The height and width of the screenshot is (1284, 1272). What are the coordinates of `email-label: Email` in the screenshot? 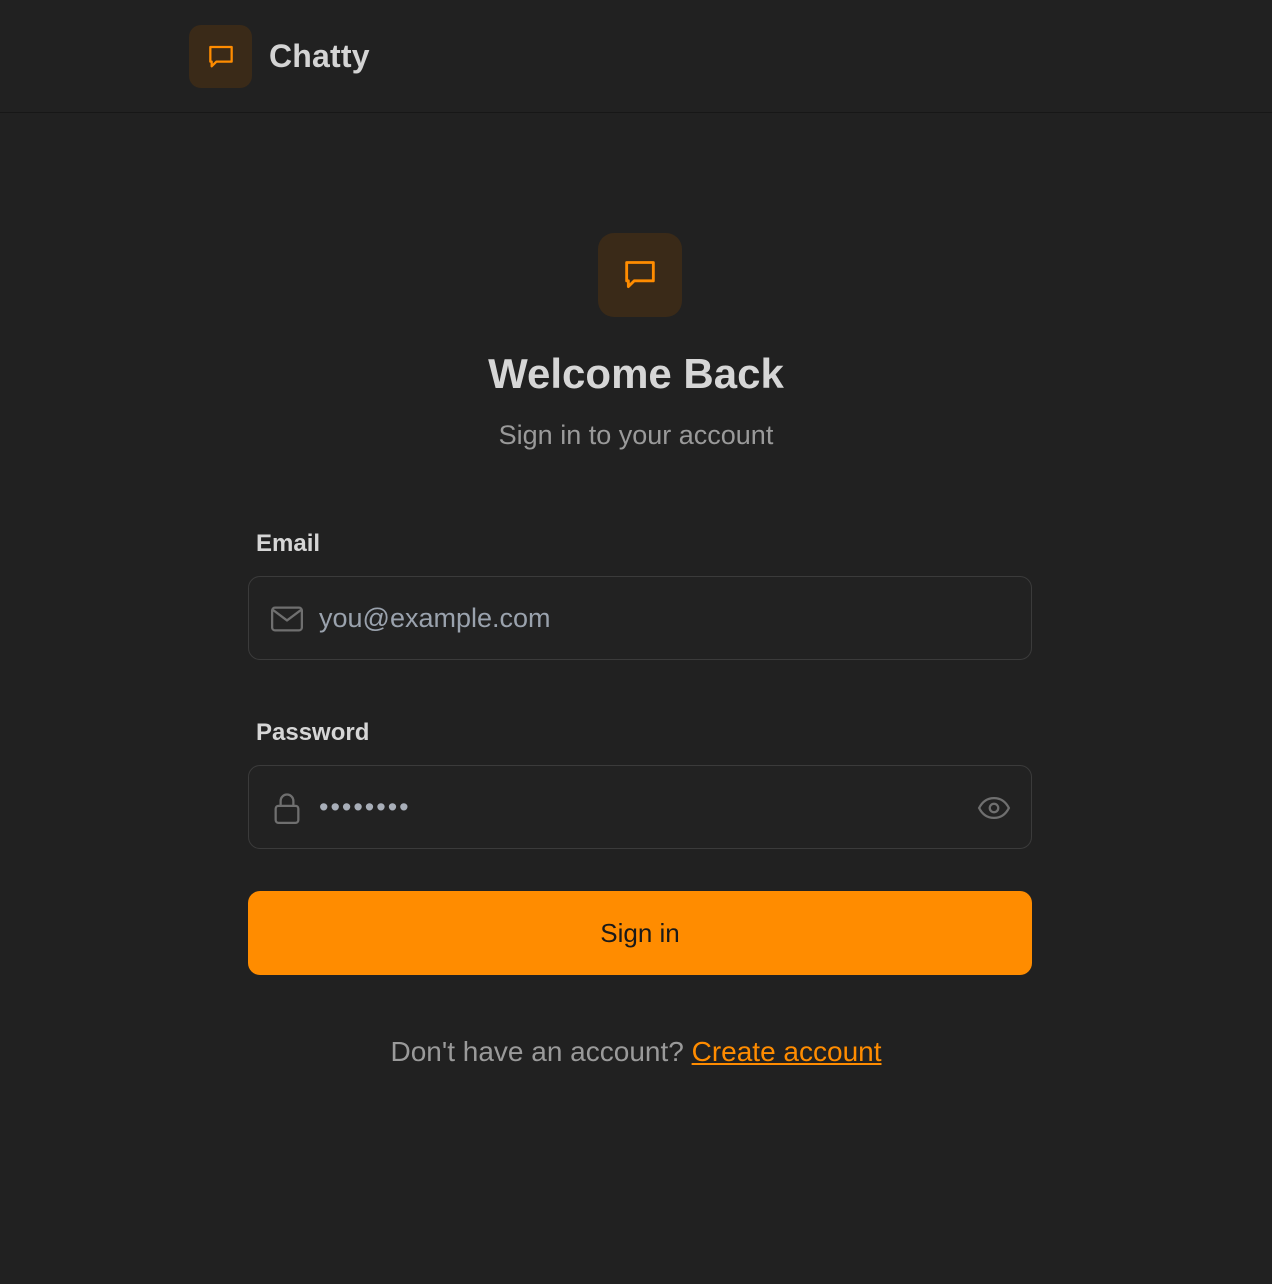 It's located at (288, 543).